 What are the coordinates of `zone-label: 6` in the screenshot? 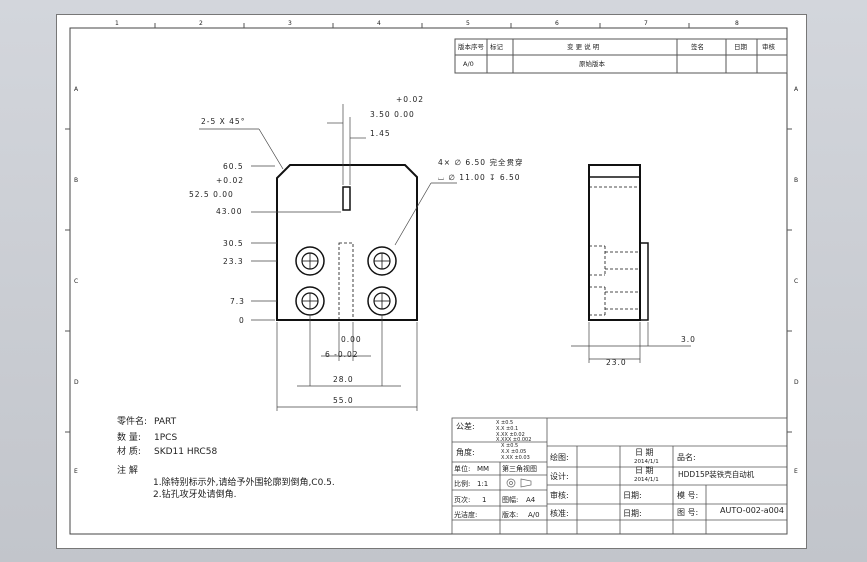 It's located at (557, 23).